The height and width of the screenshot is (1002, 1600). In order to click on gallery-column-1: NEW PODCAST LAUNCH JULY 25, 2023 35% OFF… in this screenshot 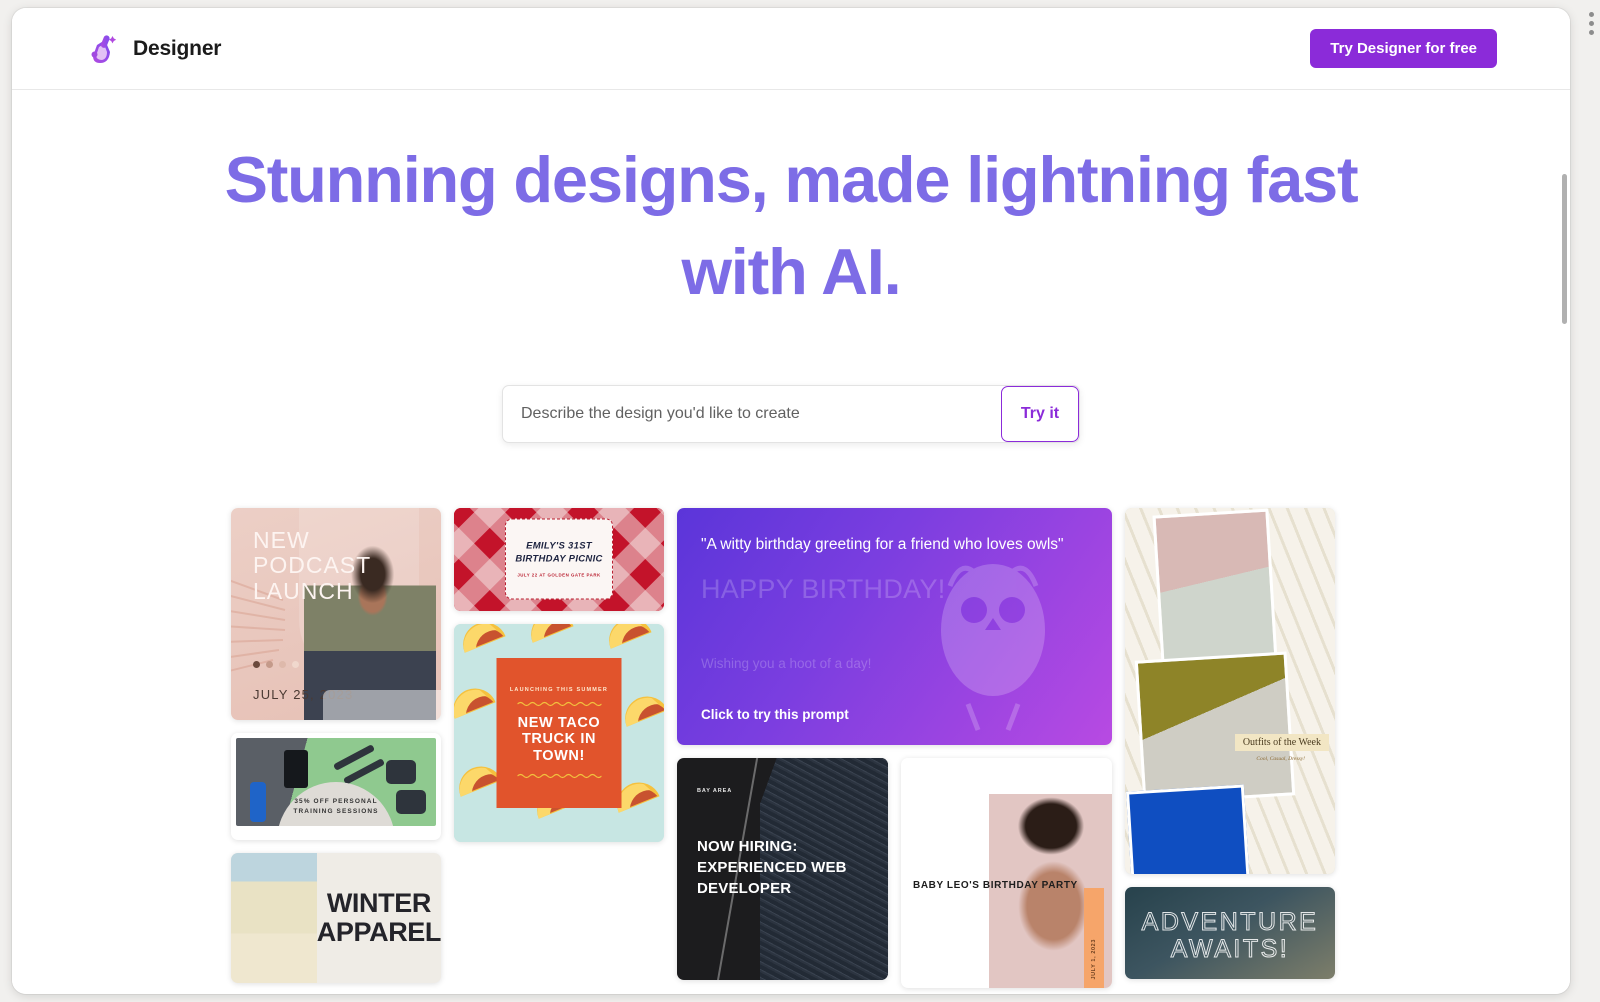, I will do `click(336, 745)`.